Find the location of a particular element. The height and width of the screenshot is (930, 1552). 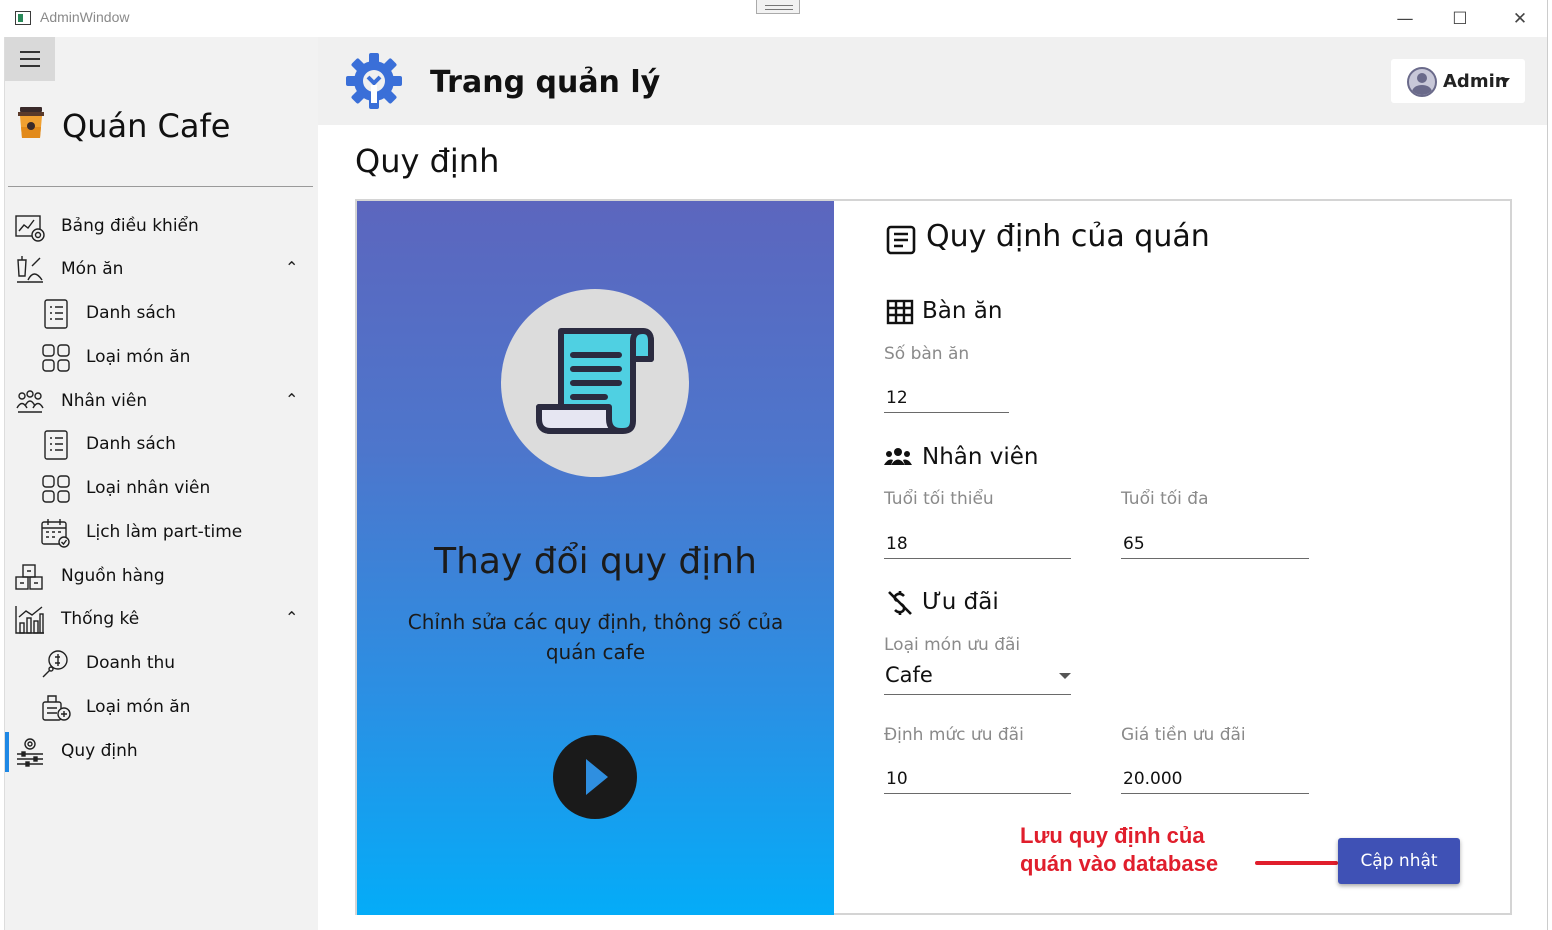

table-count-input is located at coordinates (946, 398).